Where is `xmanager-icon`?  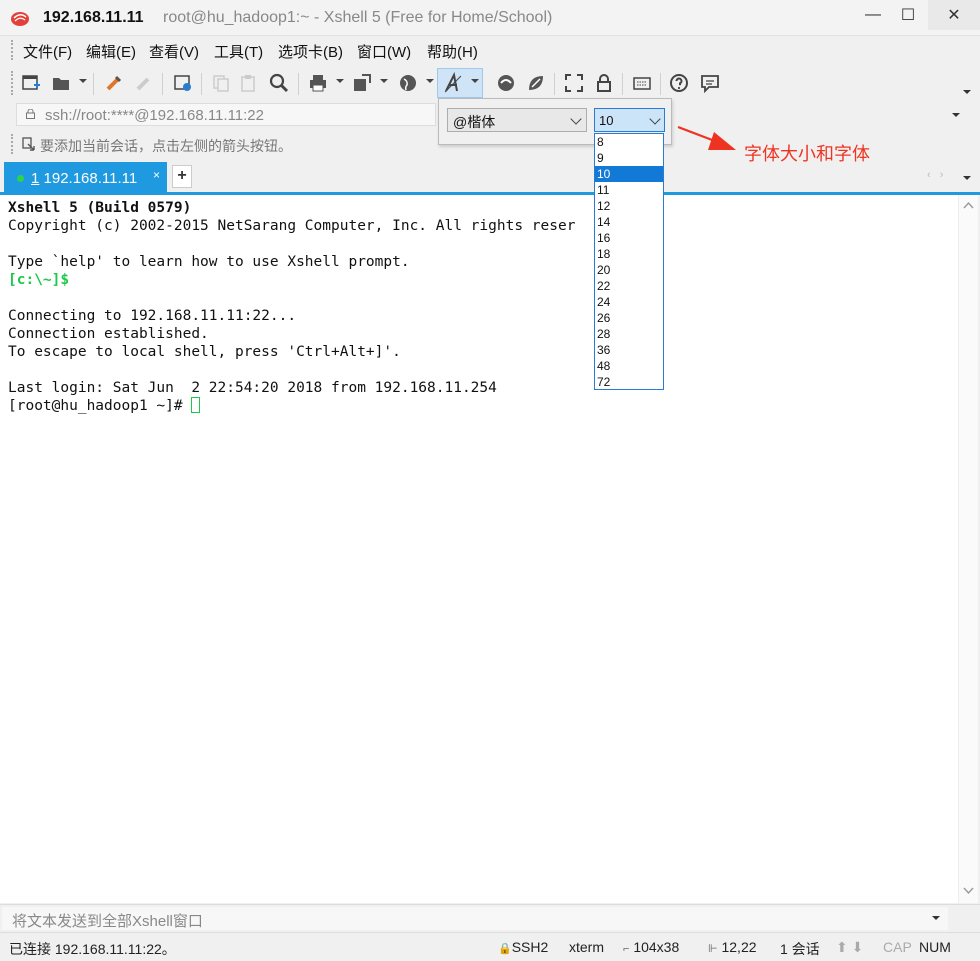
xmanager-icon is located at coordinates (536, 83).